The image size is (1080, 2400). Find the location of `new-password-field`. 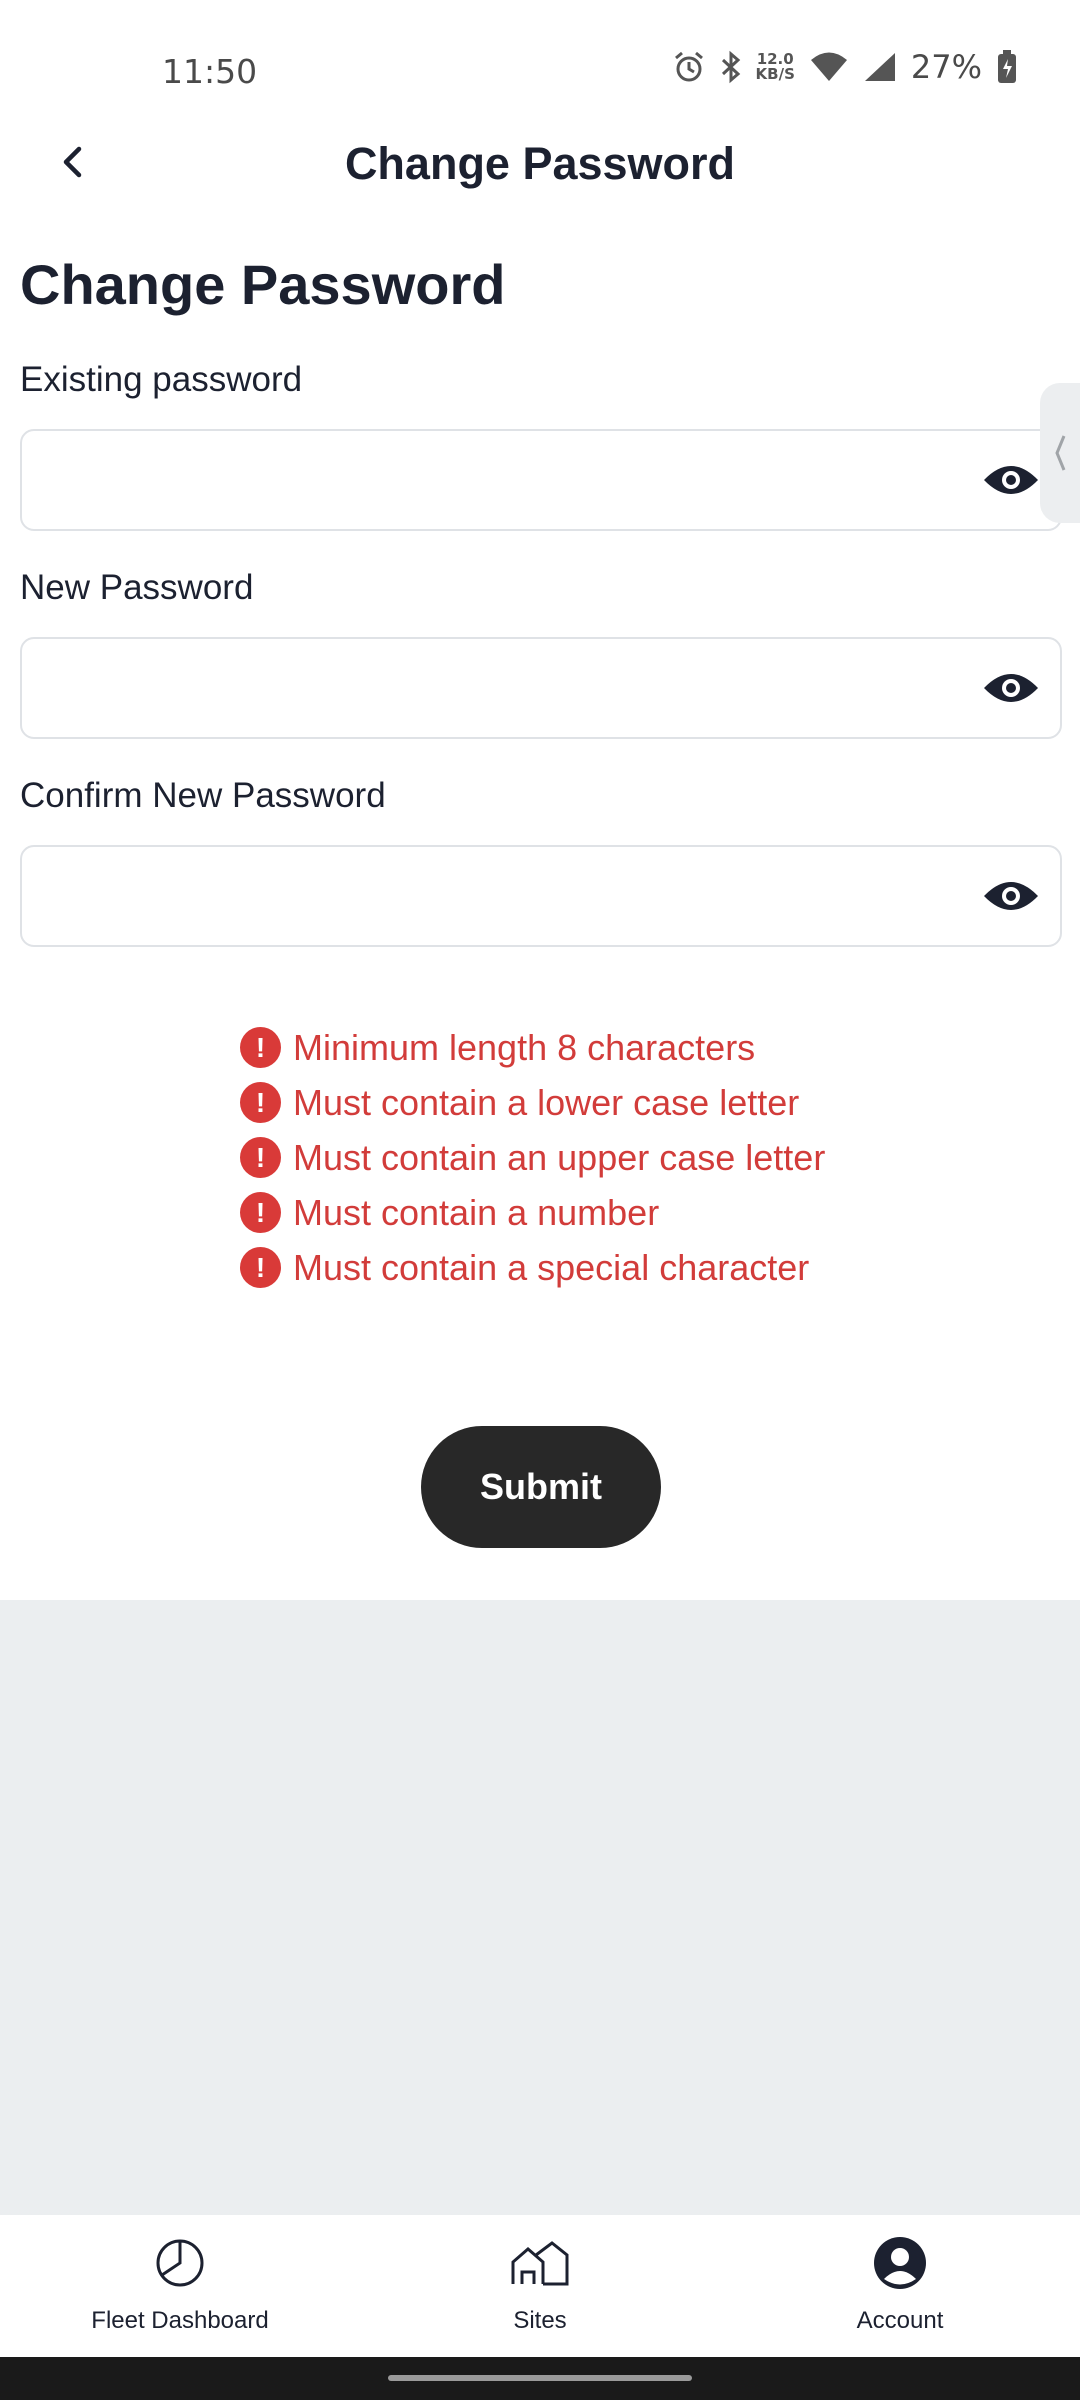

new-password-field is located at coordinates (541, 688).